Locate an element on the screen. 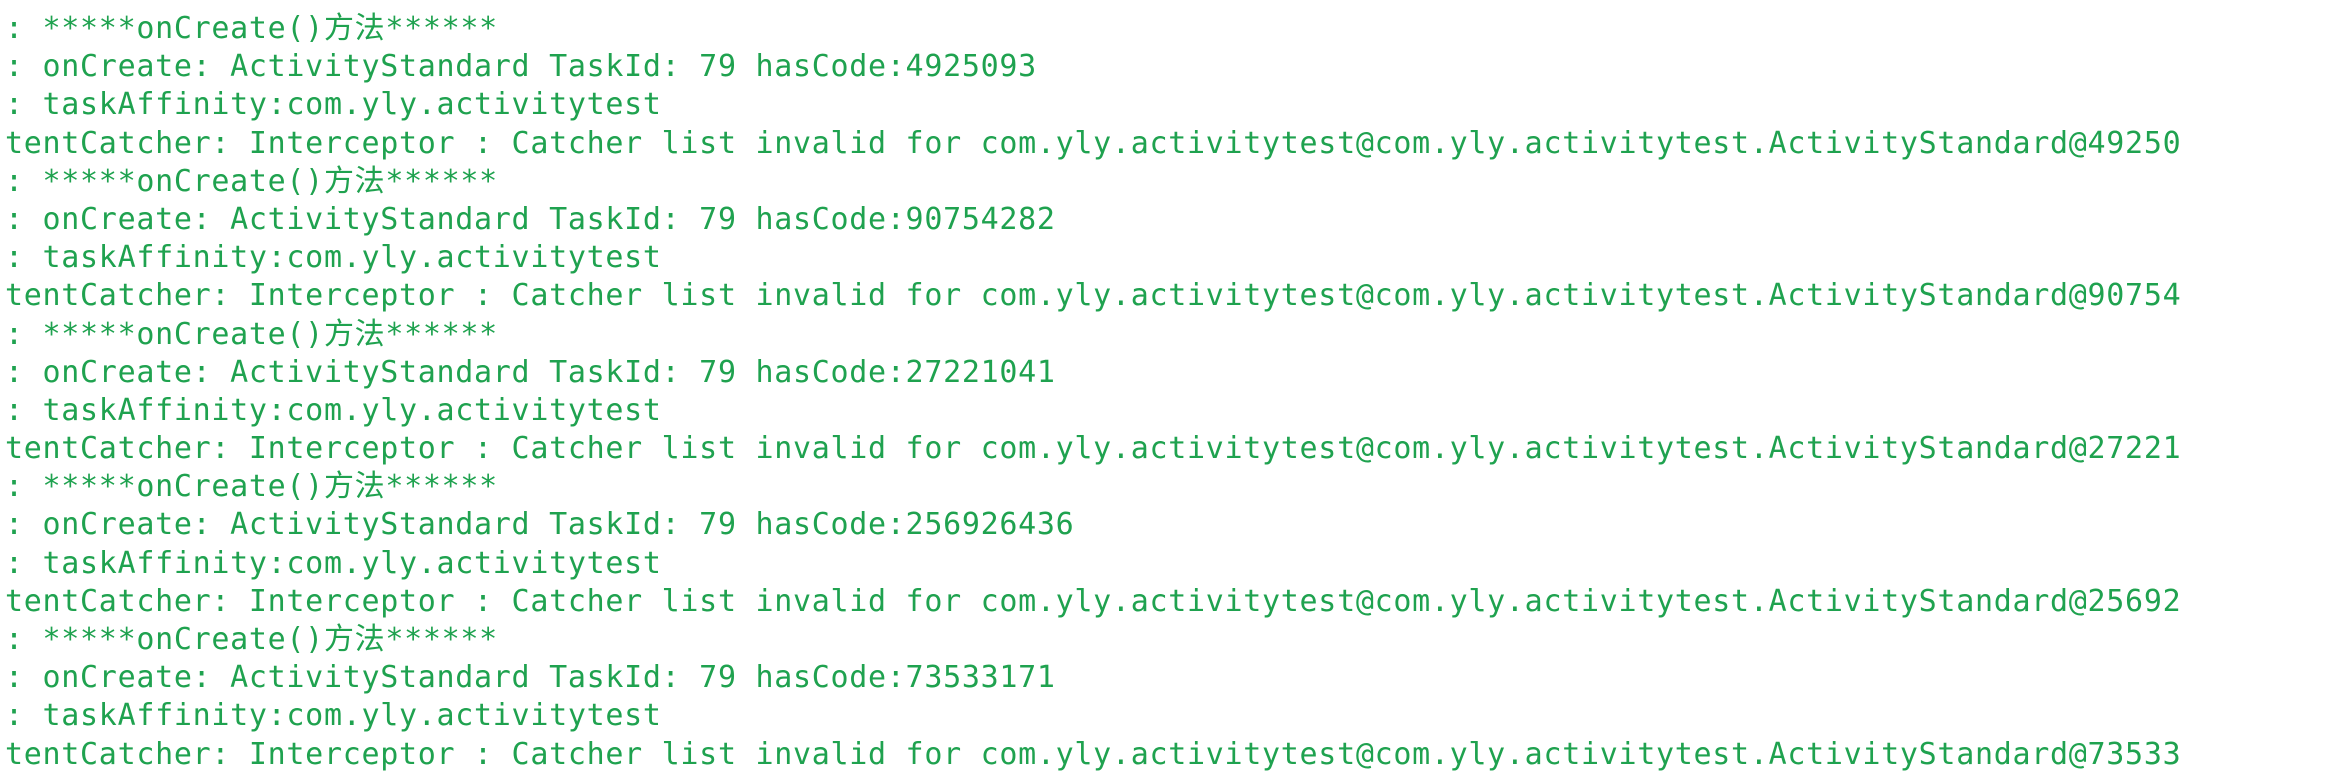  log-line-cut-off is located at coordinates (1163, 5).